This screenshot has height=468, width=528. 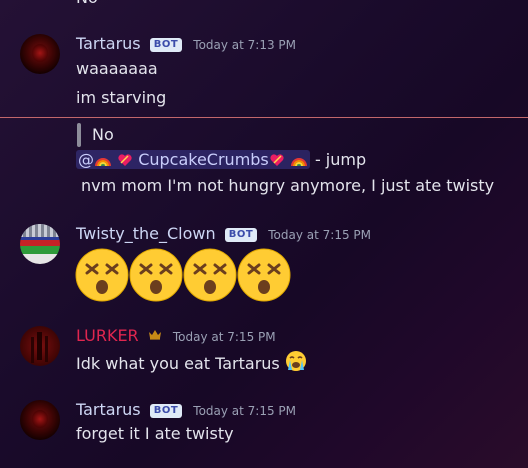 What do you see at coordinates (117, 68) in the screenshot?
I see `message-text: waaaaaaa` at bounding box center [117, 68].